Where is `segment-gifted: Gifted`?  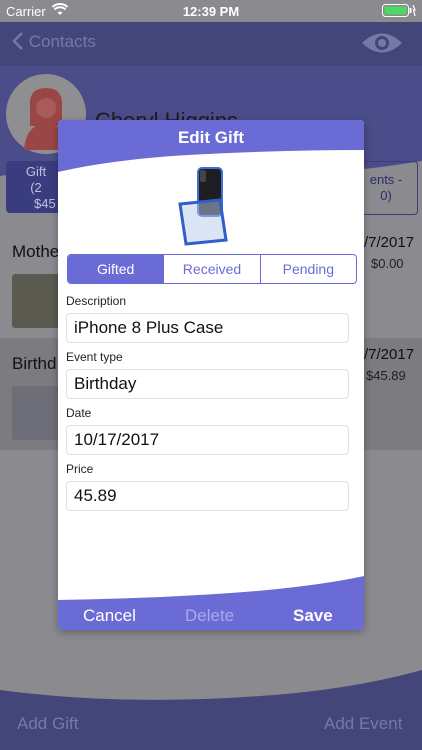 segment-gifted: Gifted is located at coordinates (116, 269).